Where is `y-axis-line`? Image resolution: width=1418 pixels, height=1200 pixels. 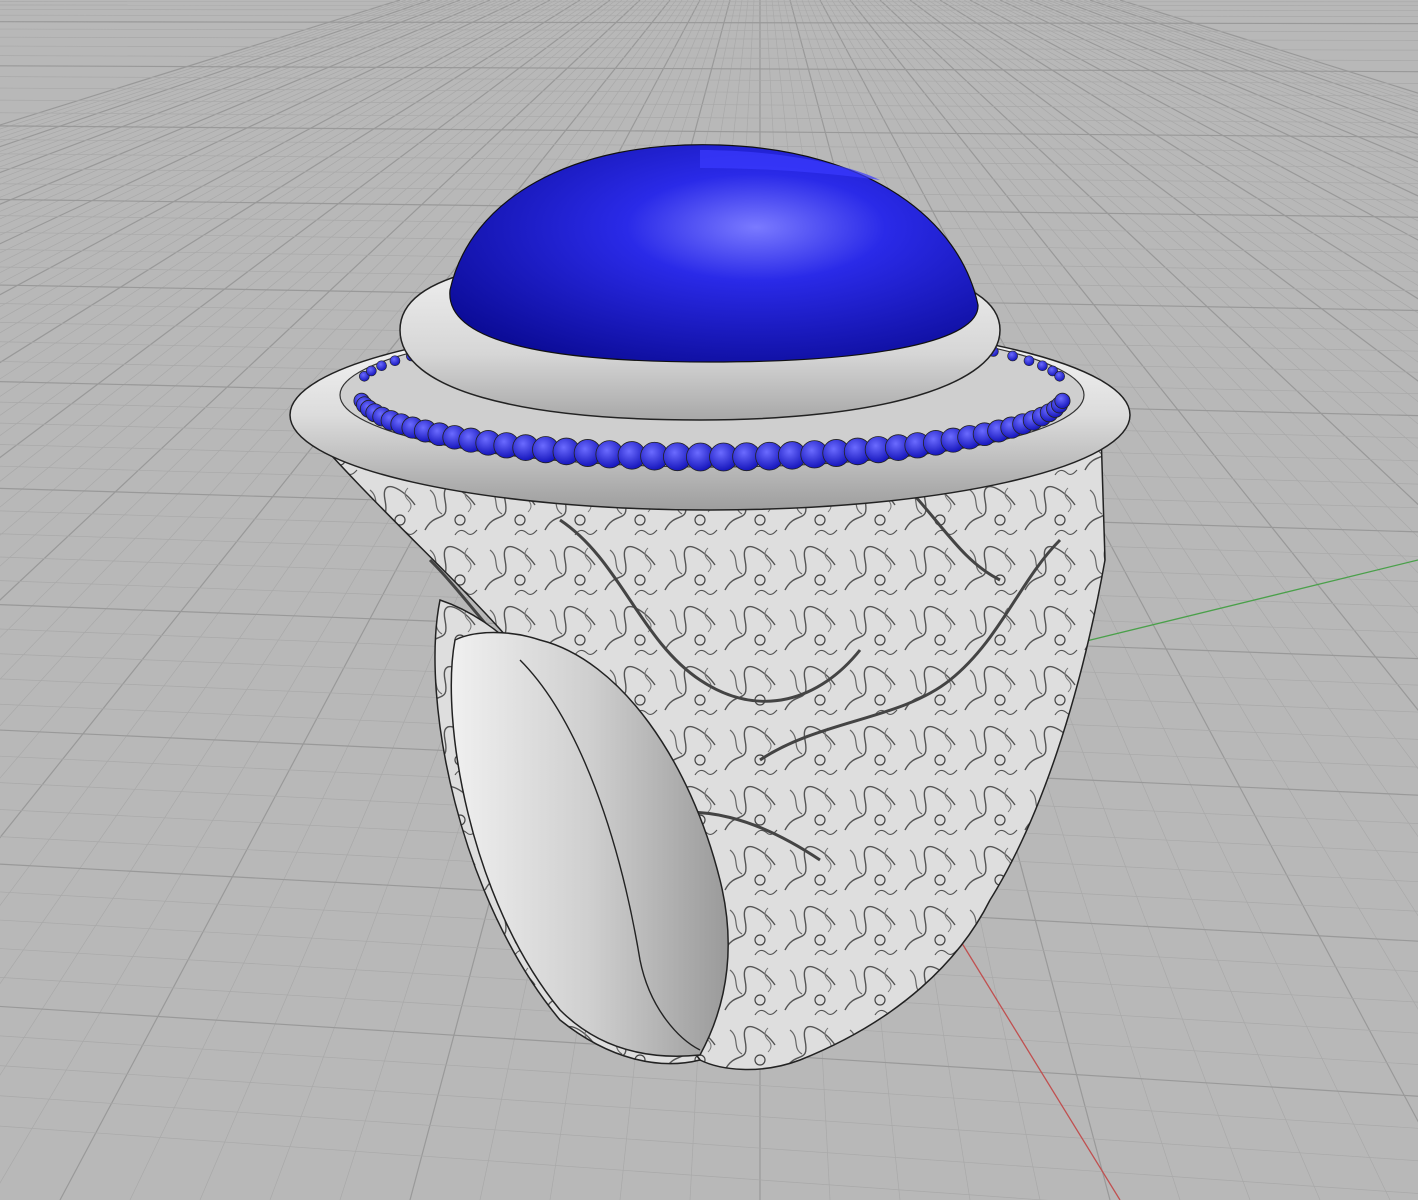
y-axis-line is located at coordinates (1243, 602).